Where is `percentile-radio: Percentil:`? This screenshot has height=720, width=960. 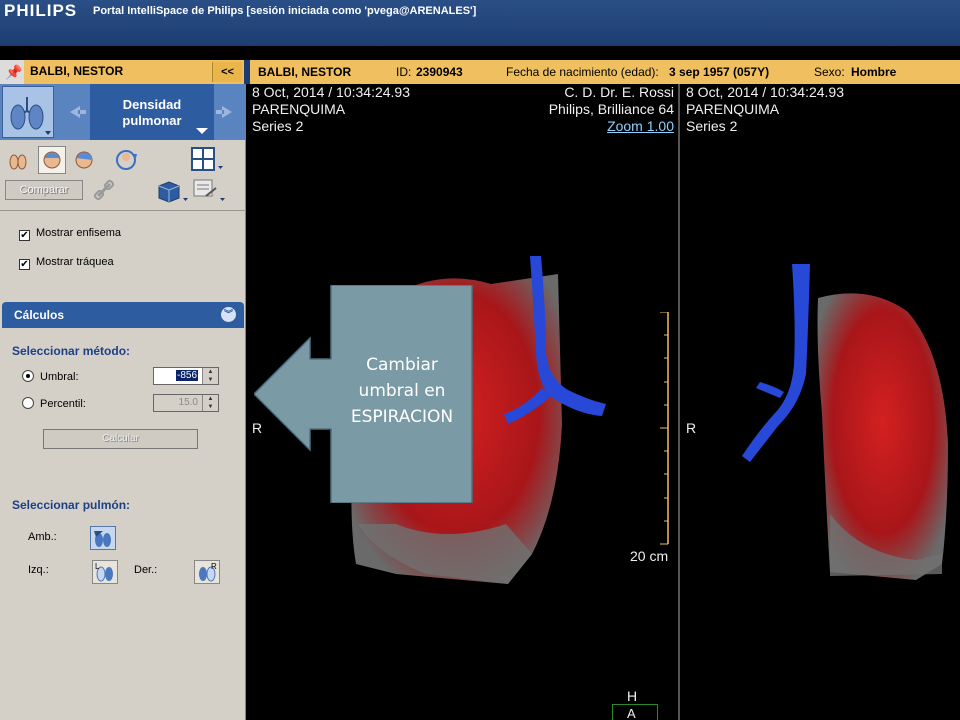
percentile-radio: Percentil: is located at coordinates (54, 403).